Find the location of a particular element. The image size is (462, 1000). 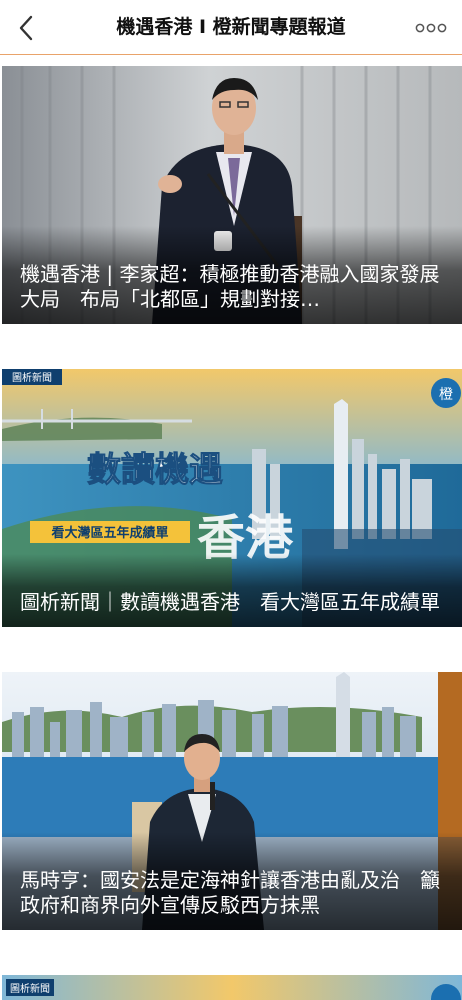

card-title: 圖析新聞｜數讀機遇香港 看大灣區五年成績單 is located at coordinates (230, 602).